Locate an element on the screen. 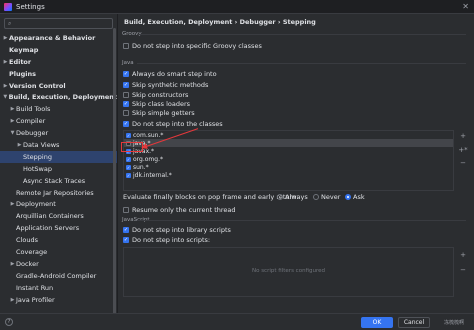 Image resolution: width=474 pixels, height=330 pixels. cancel-button: Cancel is located at coordinates (414, 322).